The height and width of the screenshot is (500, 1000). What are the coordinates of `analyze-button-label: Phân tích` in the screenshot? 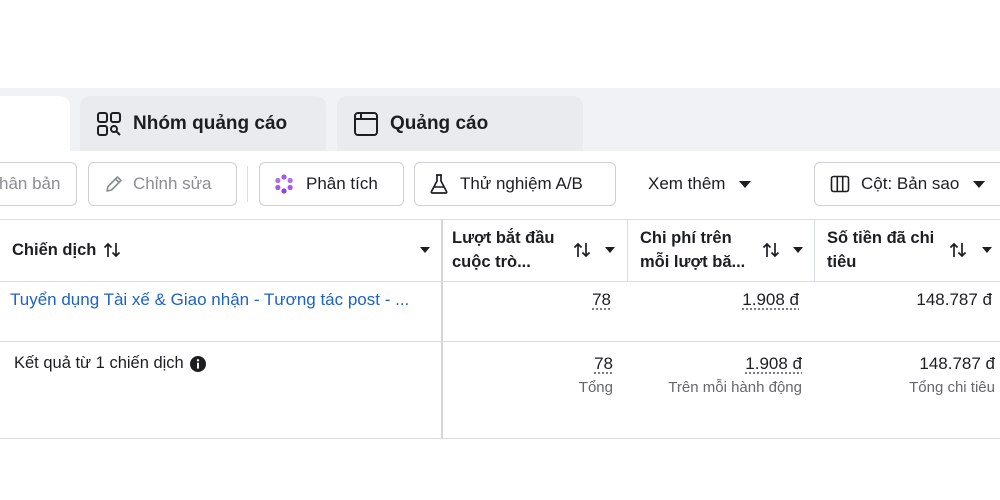 It's located at (342, 184).